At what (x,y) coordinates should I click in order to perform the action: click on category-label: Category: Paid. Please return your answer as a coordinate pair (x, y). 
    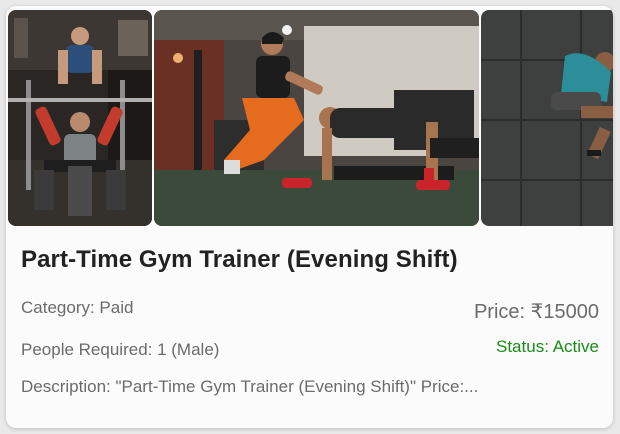
    Looking at the image, I should click on (77, 307).